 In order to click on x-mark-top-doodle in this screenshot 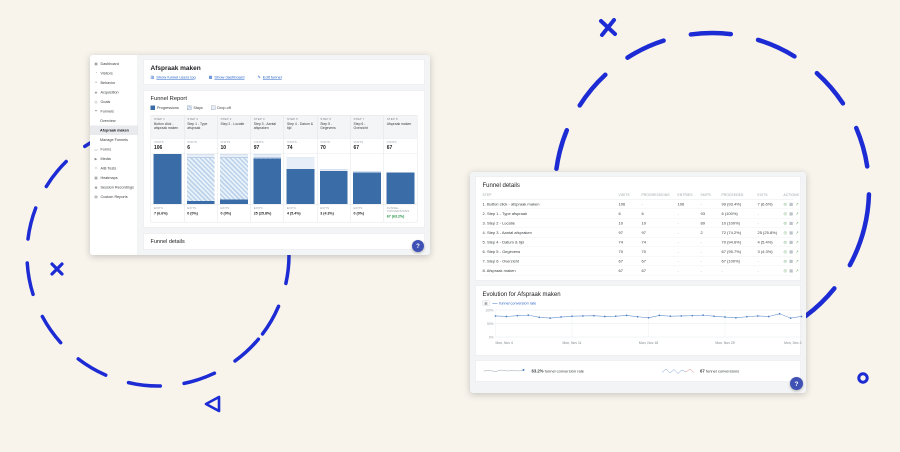, I will do `click(608, 27)`.